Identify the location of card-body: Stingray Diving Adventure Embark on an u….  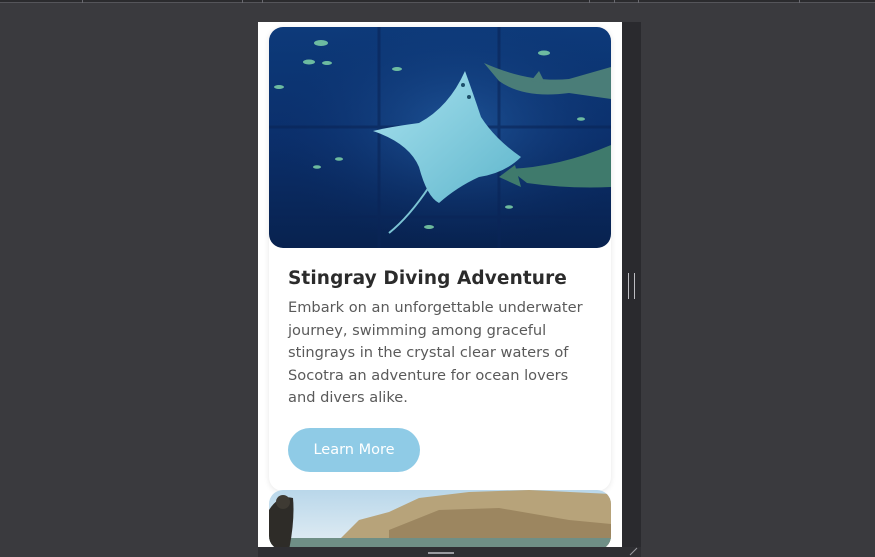
(443, 338).